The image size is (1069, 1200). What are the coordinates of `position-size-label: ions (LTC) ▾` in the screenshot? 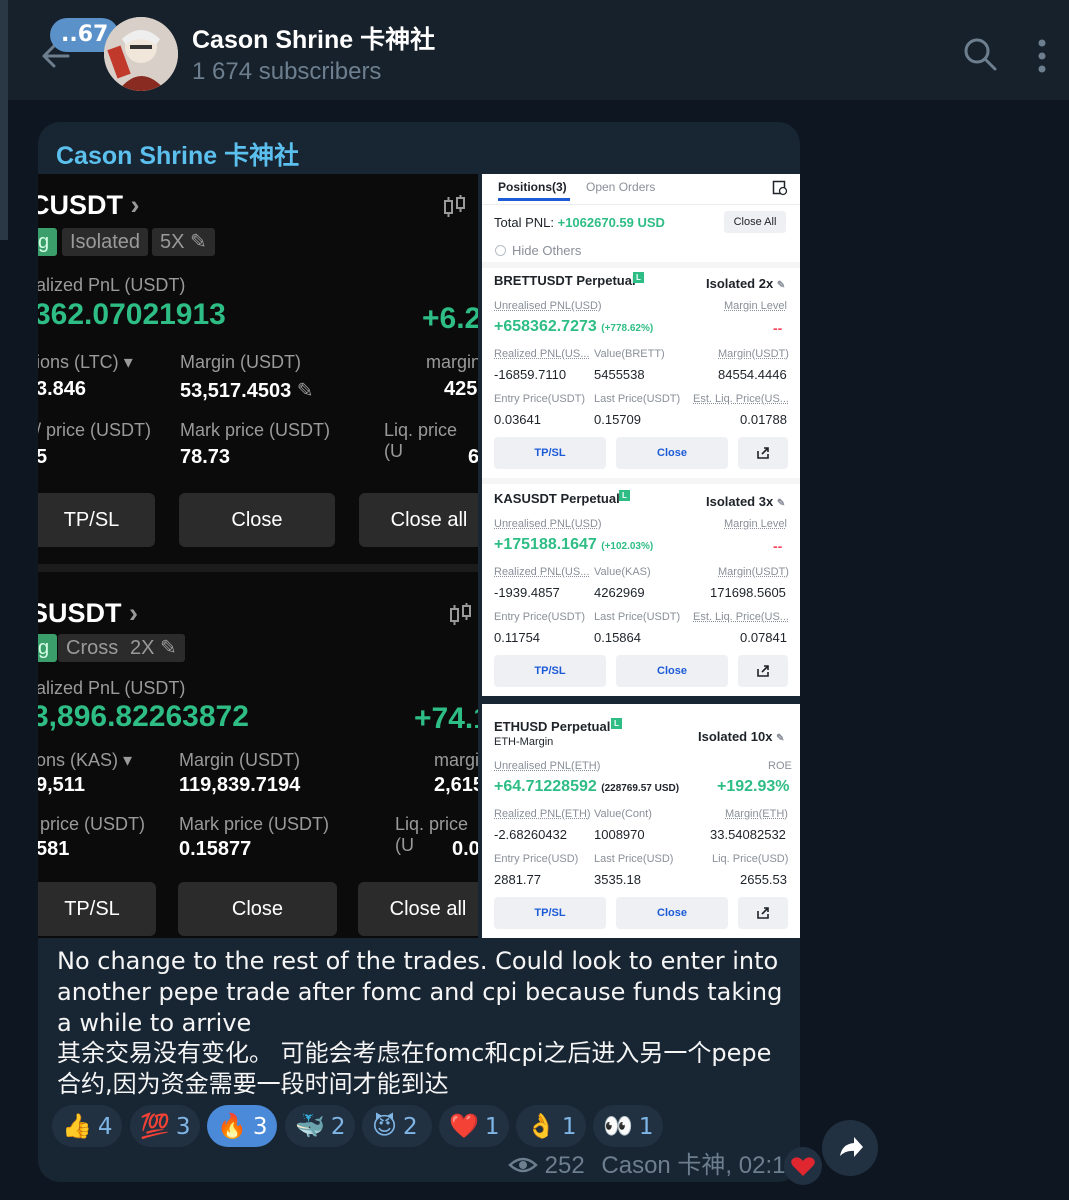 It's located at (85, 362).